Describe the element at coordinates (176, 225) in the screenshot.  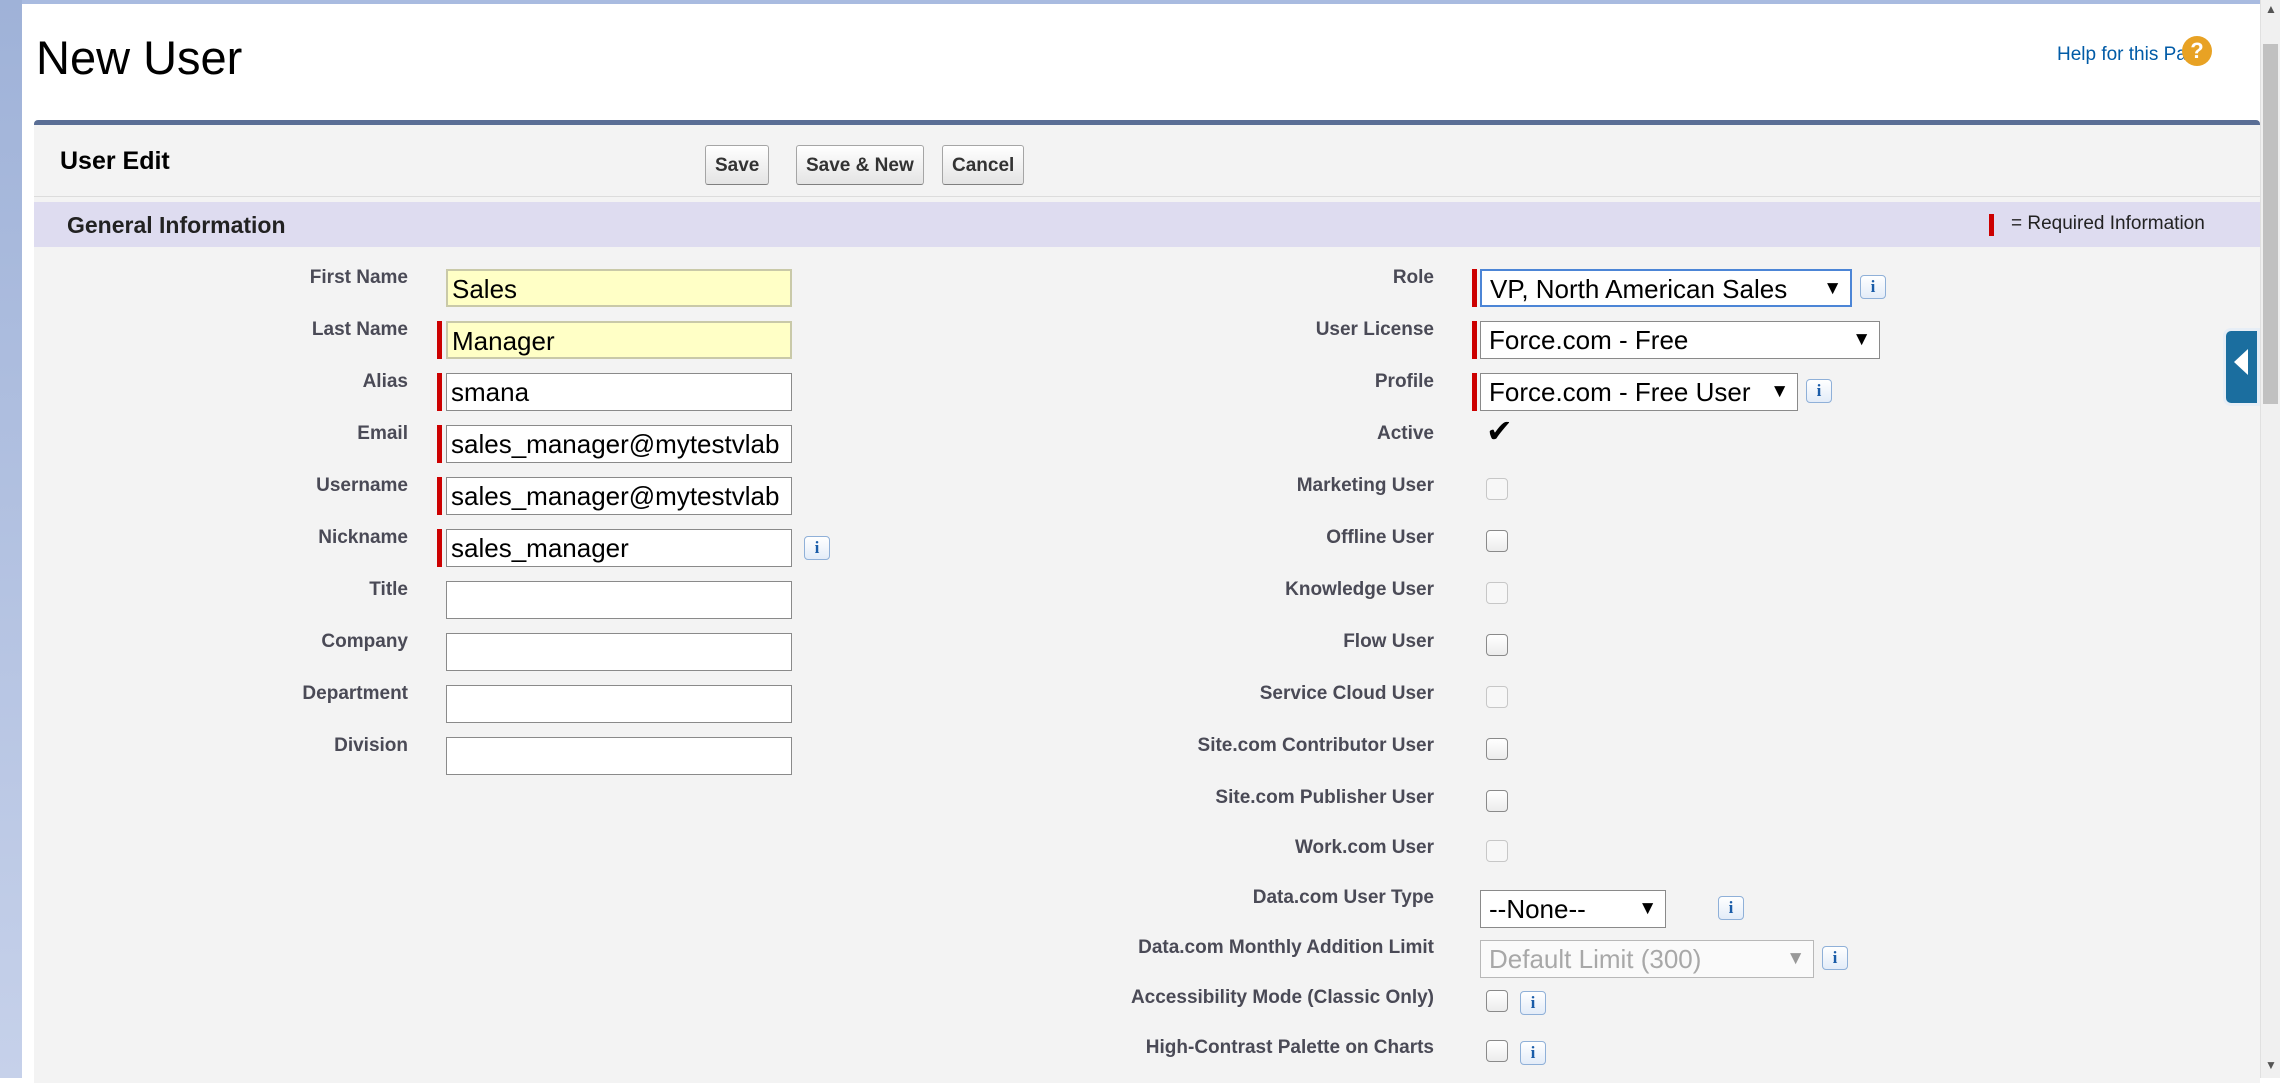
I see `section-title: General Information` at that location.